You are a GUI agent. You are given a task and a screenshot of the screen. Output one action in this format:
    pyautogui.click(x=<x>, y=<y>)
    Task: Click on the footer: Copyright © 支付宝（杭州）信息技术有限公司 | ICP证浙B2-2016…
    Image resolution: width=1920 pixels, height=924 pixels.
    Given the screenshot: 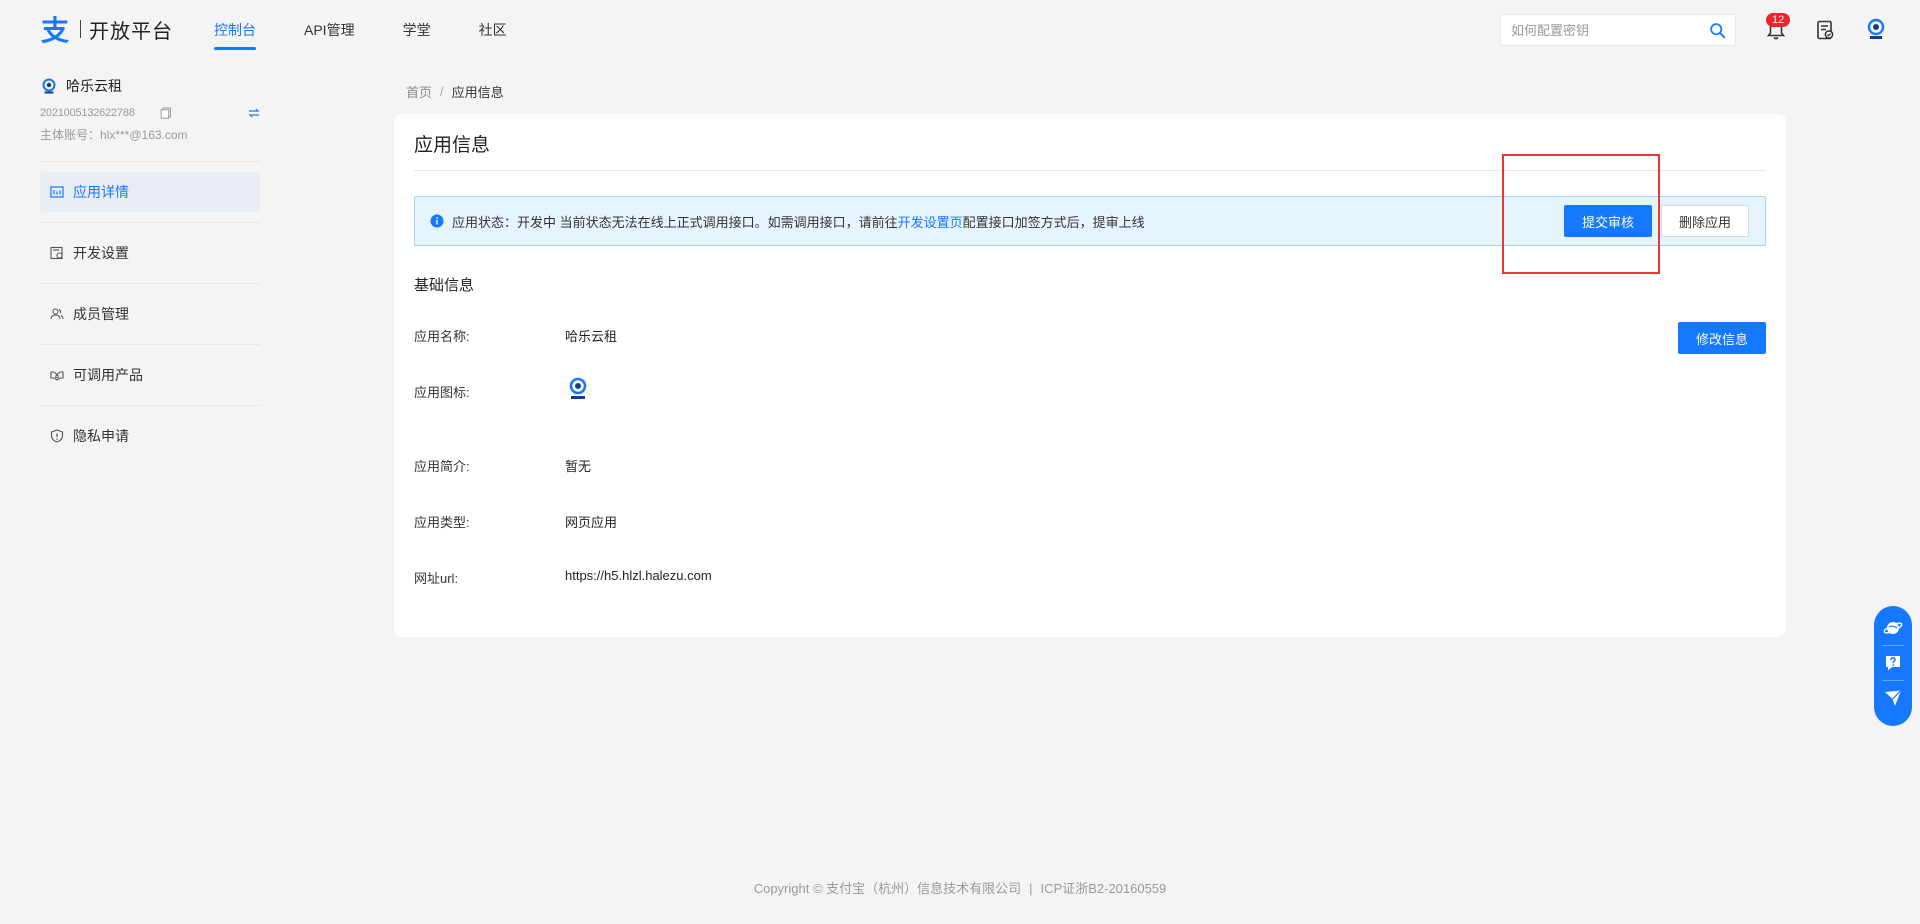 What is the action you would take?
    pyautogui.click(x=960, y=887)
    